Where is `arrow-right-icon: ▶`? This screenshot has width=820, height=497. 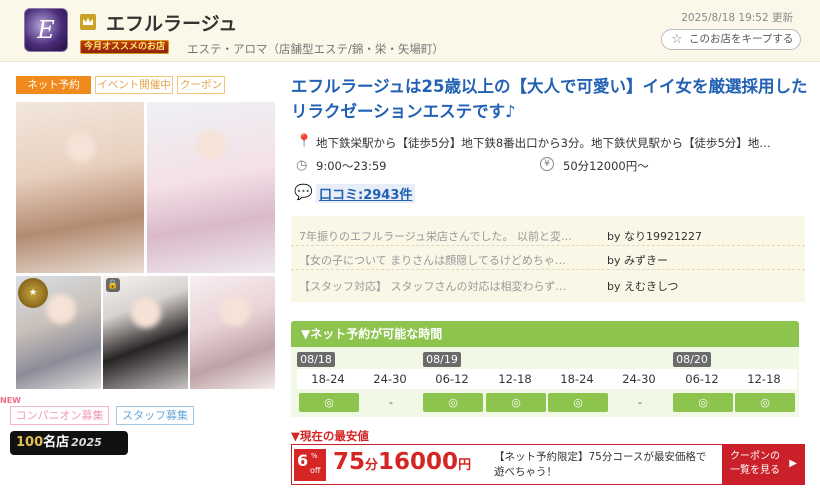 arrow-right-icon: ▶ is located at coordinates (793, 463).